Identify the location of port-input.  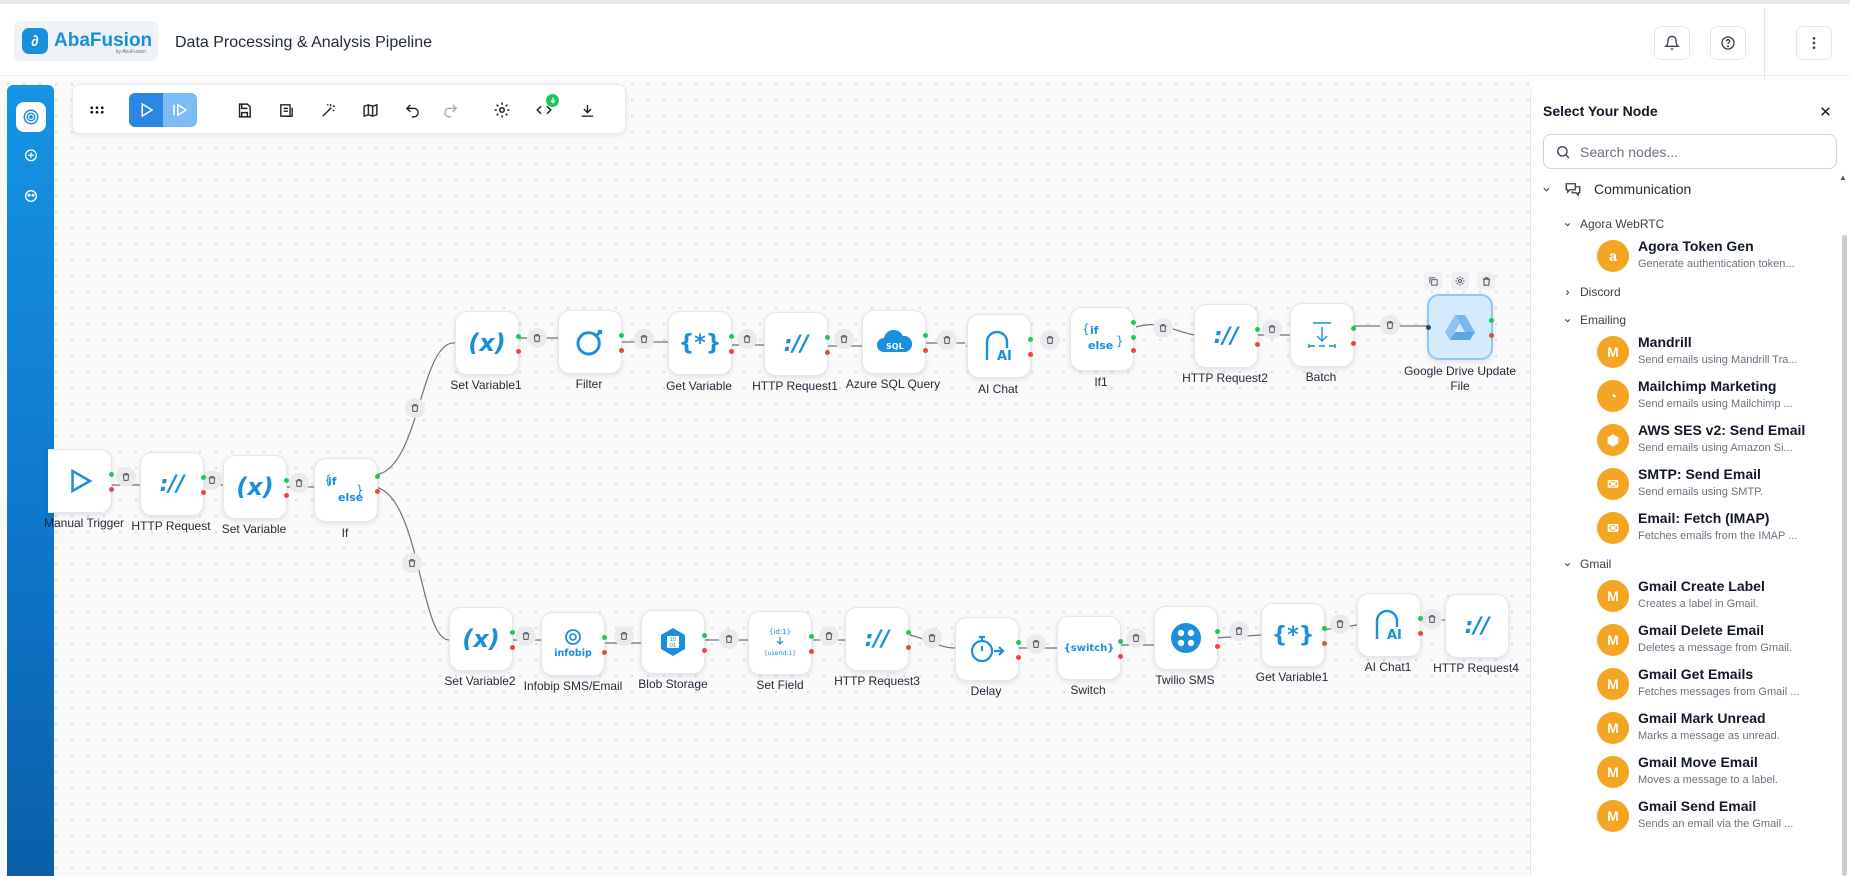
(1428, 327).